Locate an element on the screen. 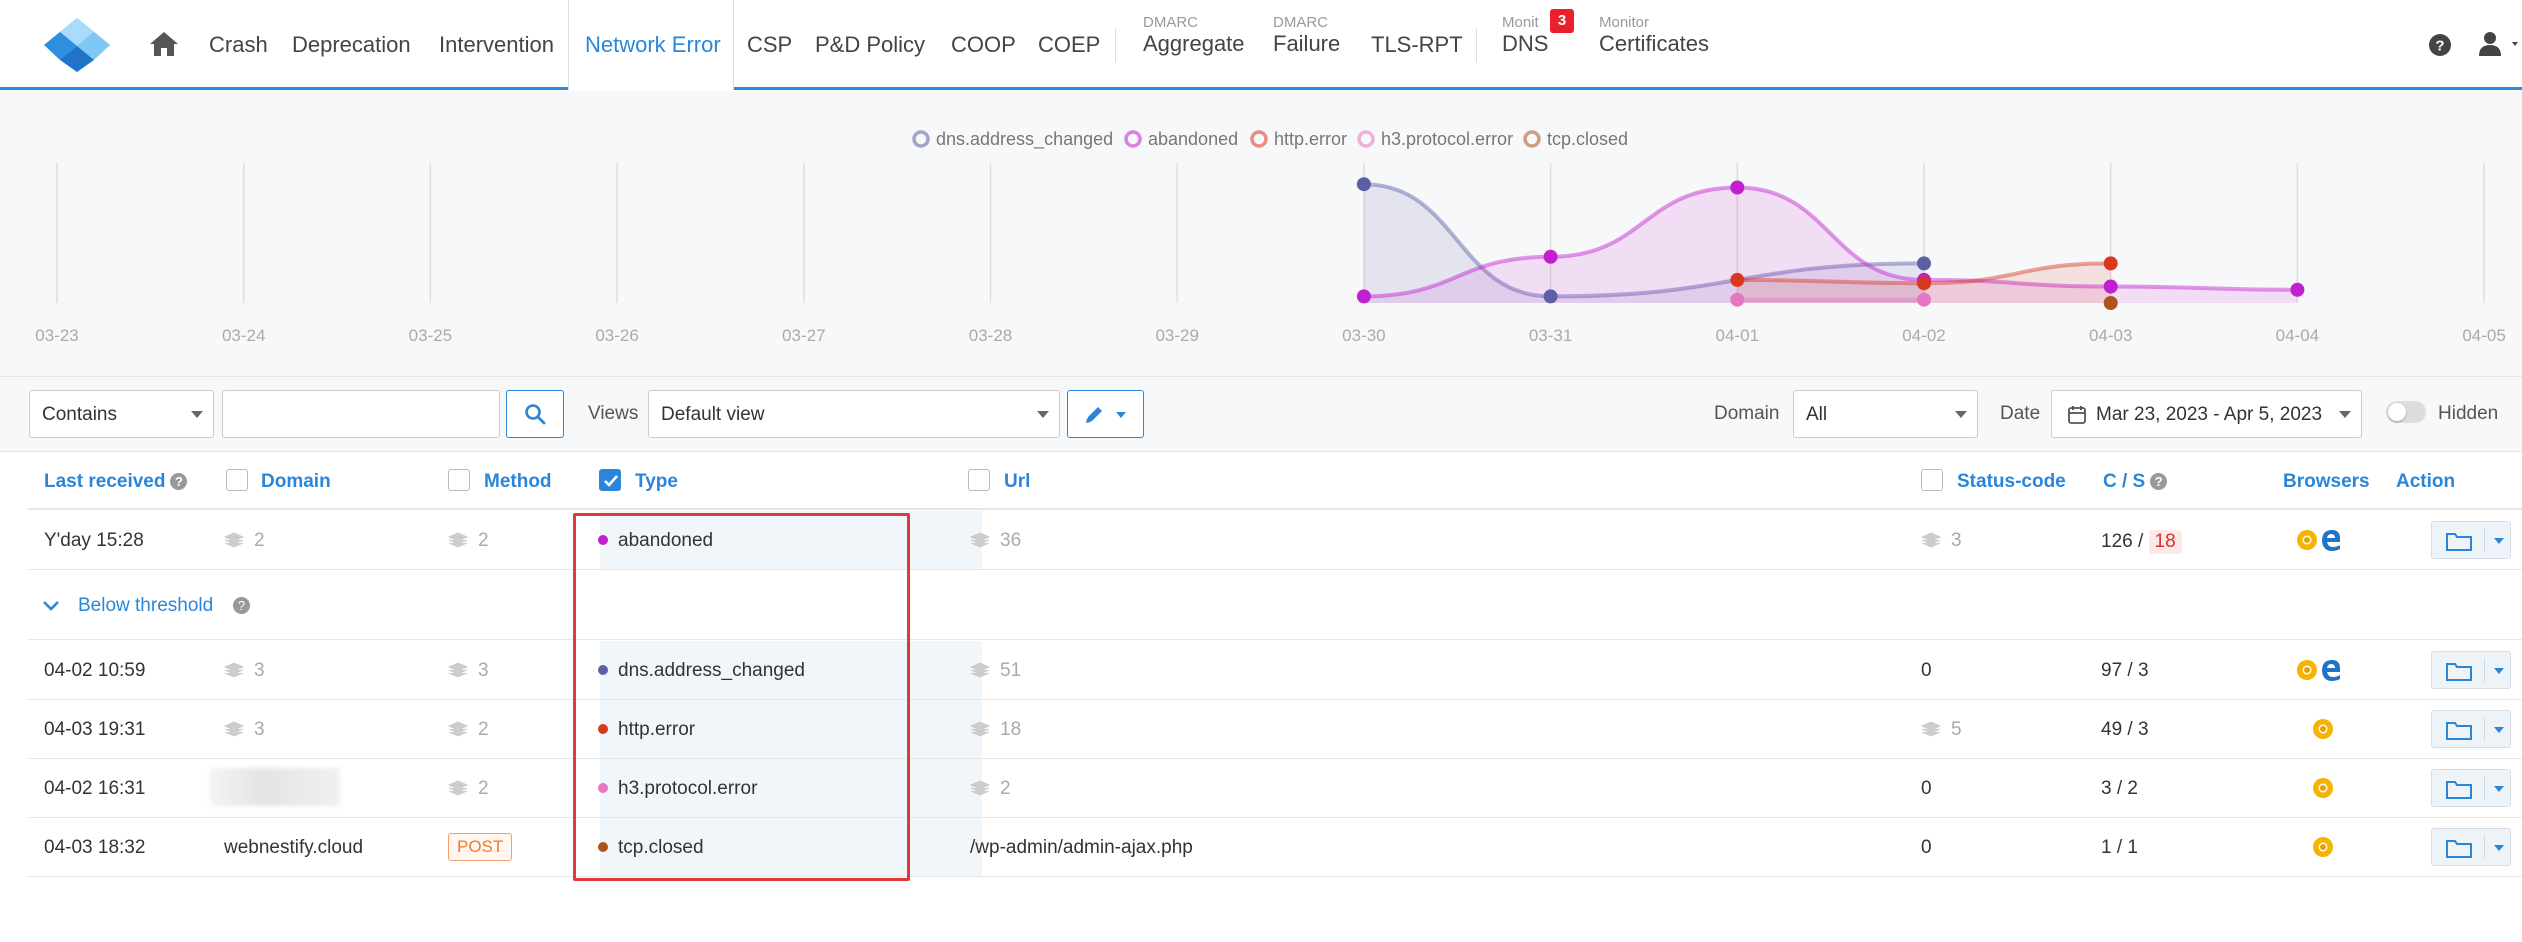  legend-label: tcp.closed is located at coordinates (1587, 139).